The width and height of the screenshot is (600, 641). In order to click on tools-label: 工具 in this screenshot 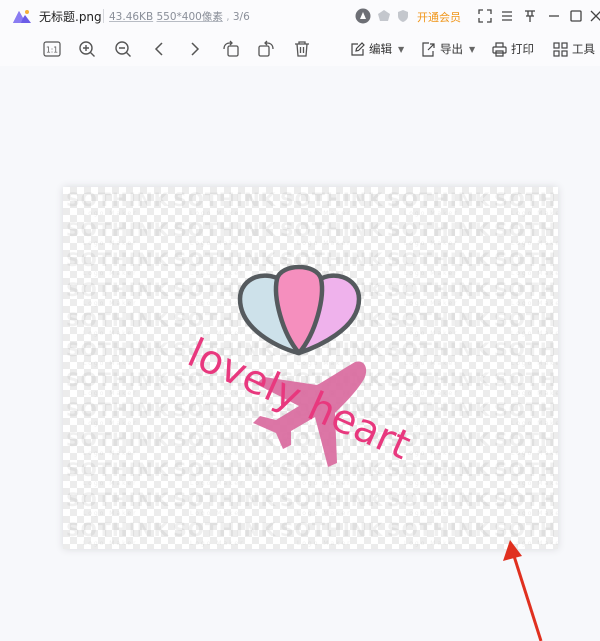, I will do `click(583, 49)`.